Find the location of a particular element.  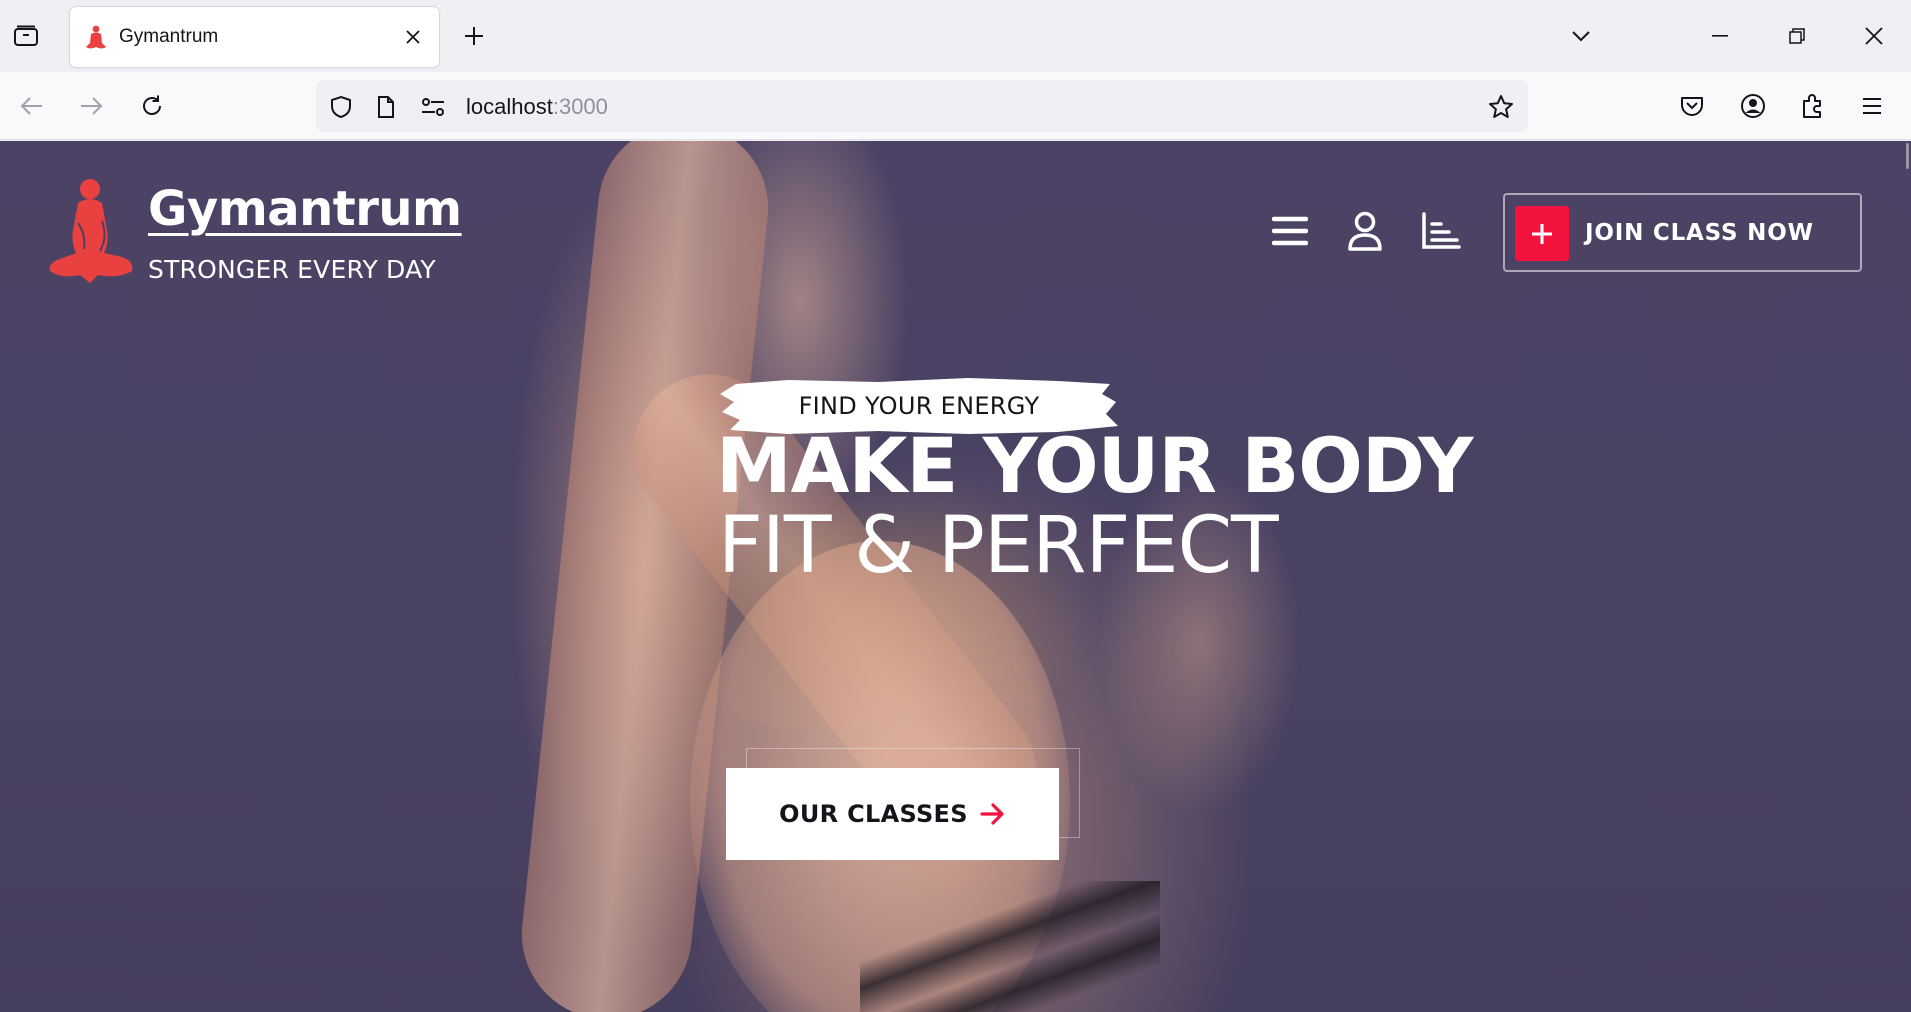

brand-name: Gymantrum is located at coordinates (305, 209).